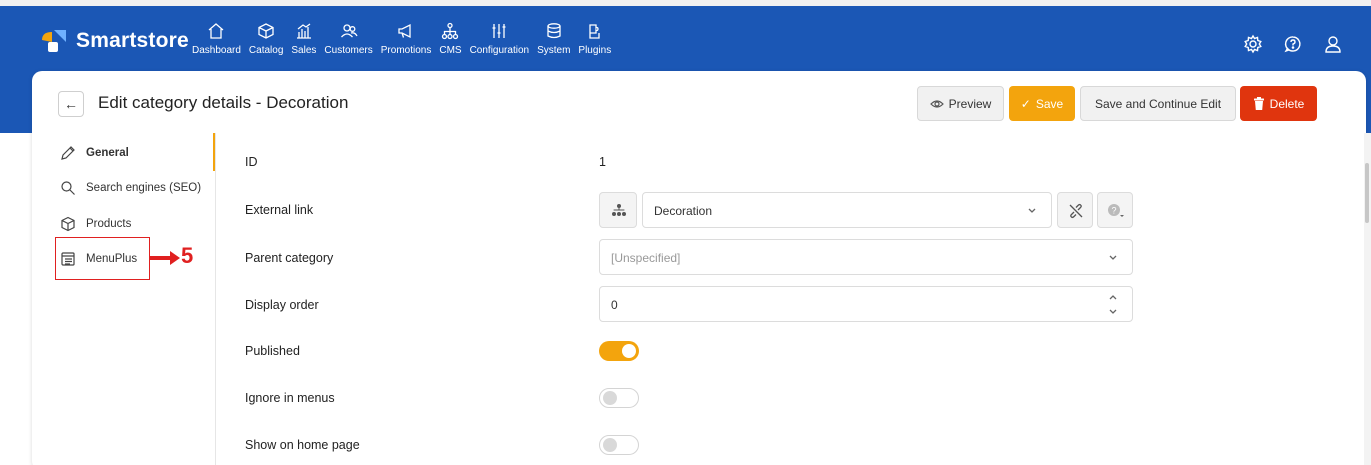  What do you see at coordinates (304, 50) in the screenshot?
I see `nav-label: Sales` at bounding box center [304, 50].